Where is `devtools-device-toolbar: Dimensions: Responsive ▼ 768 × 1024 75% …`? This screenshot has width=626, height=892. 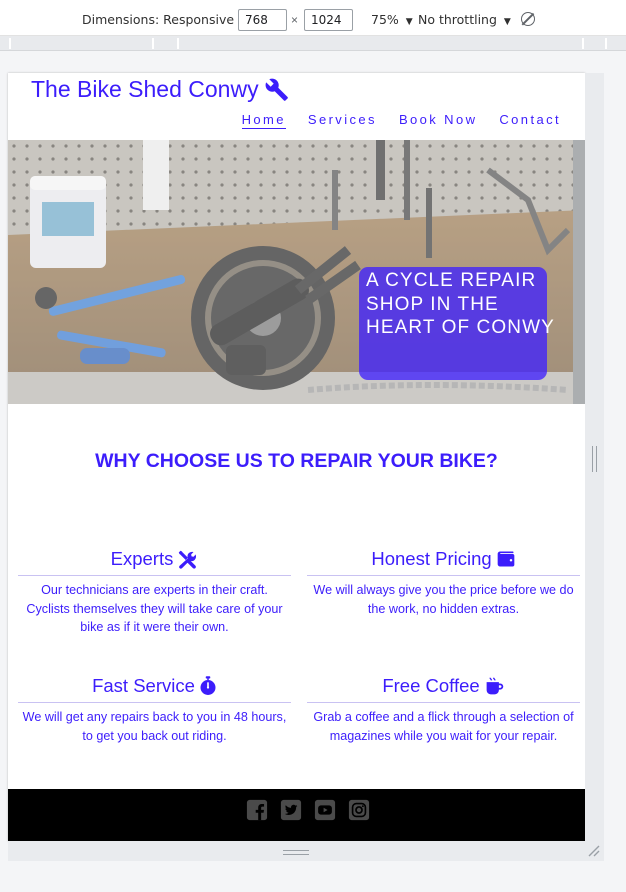 devtools-device-toolbar: Dimensions: Responsive ▼ 768 × 1024 75% … is located at coordinates (313, 18).